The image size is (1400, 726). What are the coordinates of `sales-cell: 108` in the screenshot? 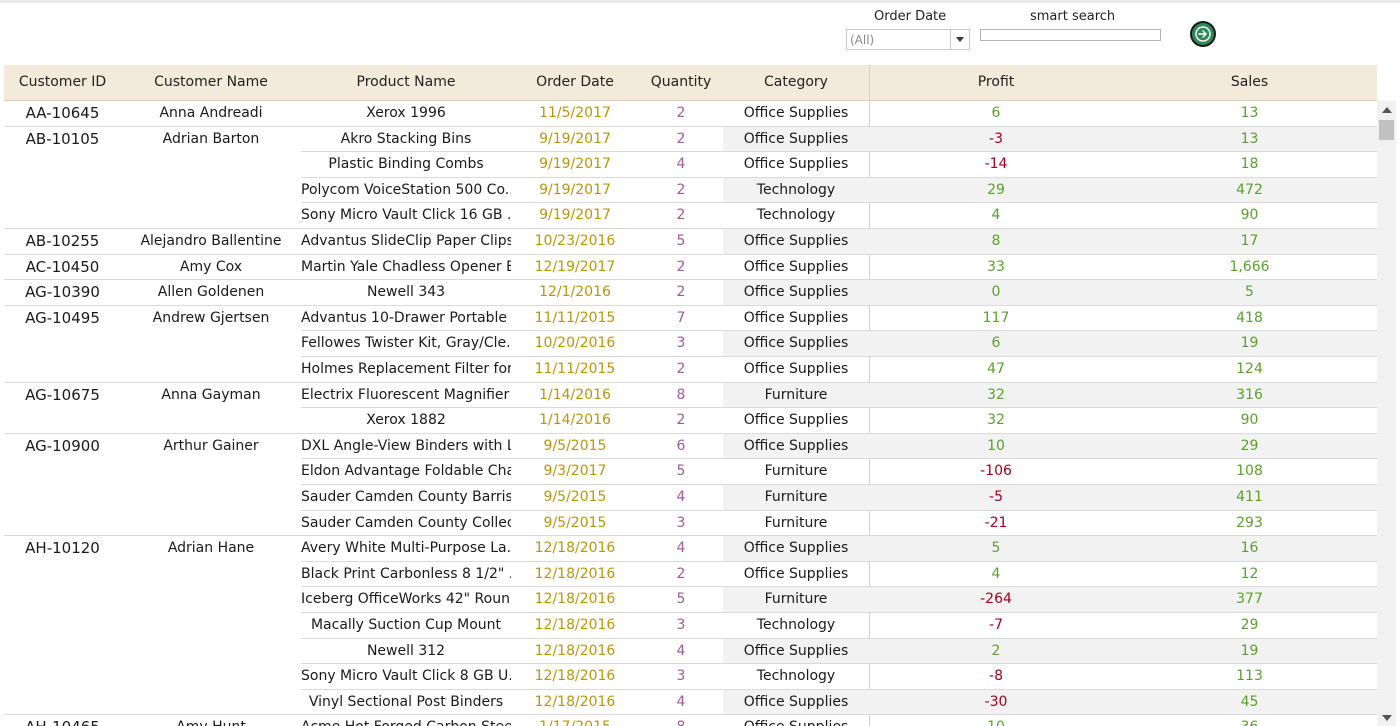 It's located at (1249, 471).